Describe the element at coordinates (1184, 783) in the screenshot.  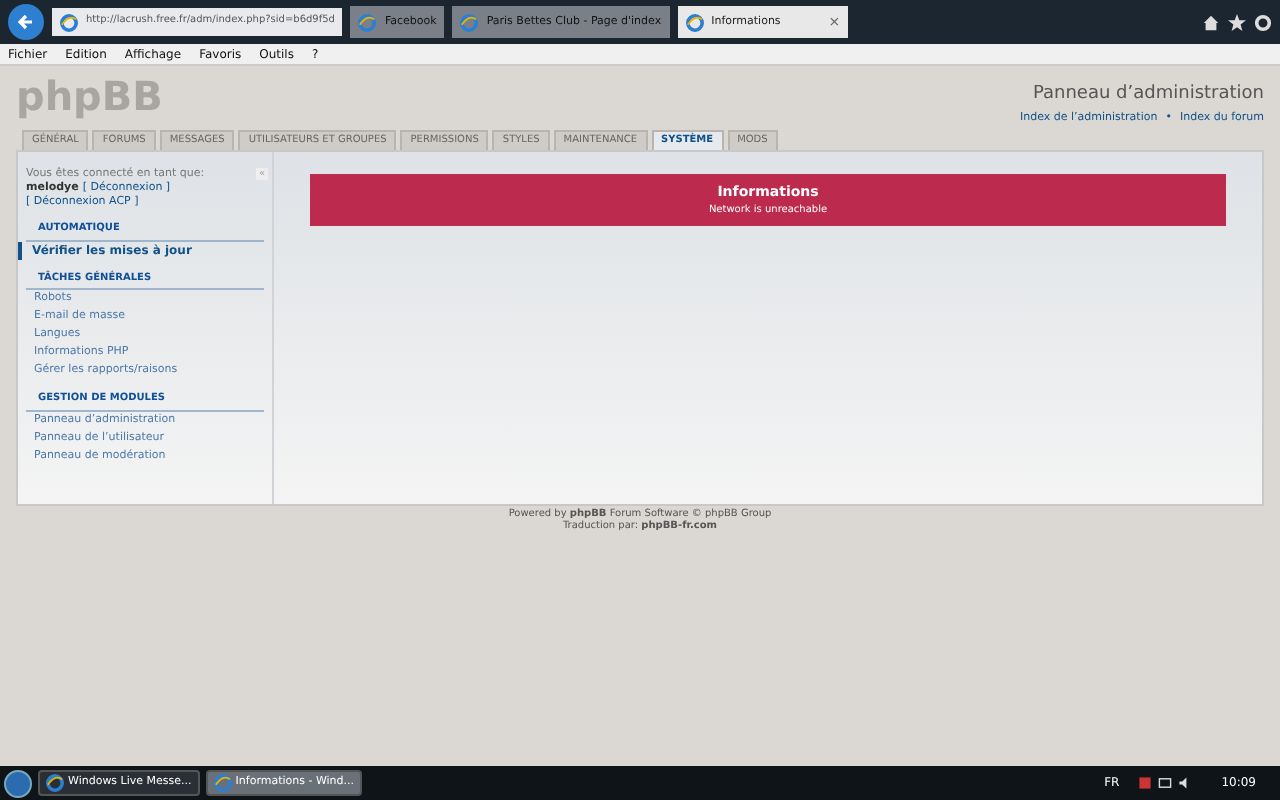
I see `speaker-icon` at that location.